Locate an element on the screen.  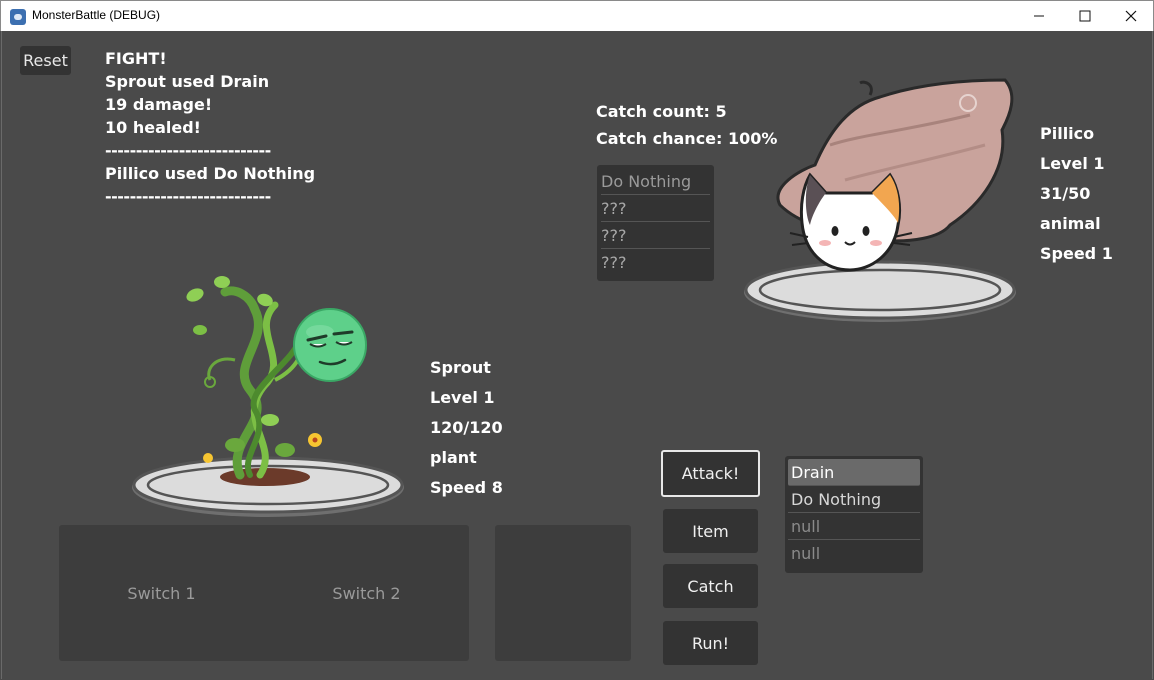
empty-side-panel is located at coordinates (563, 593).